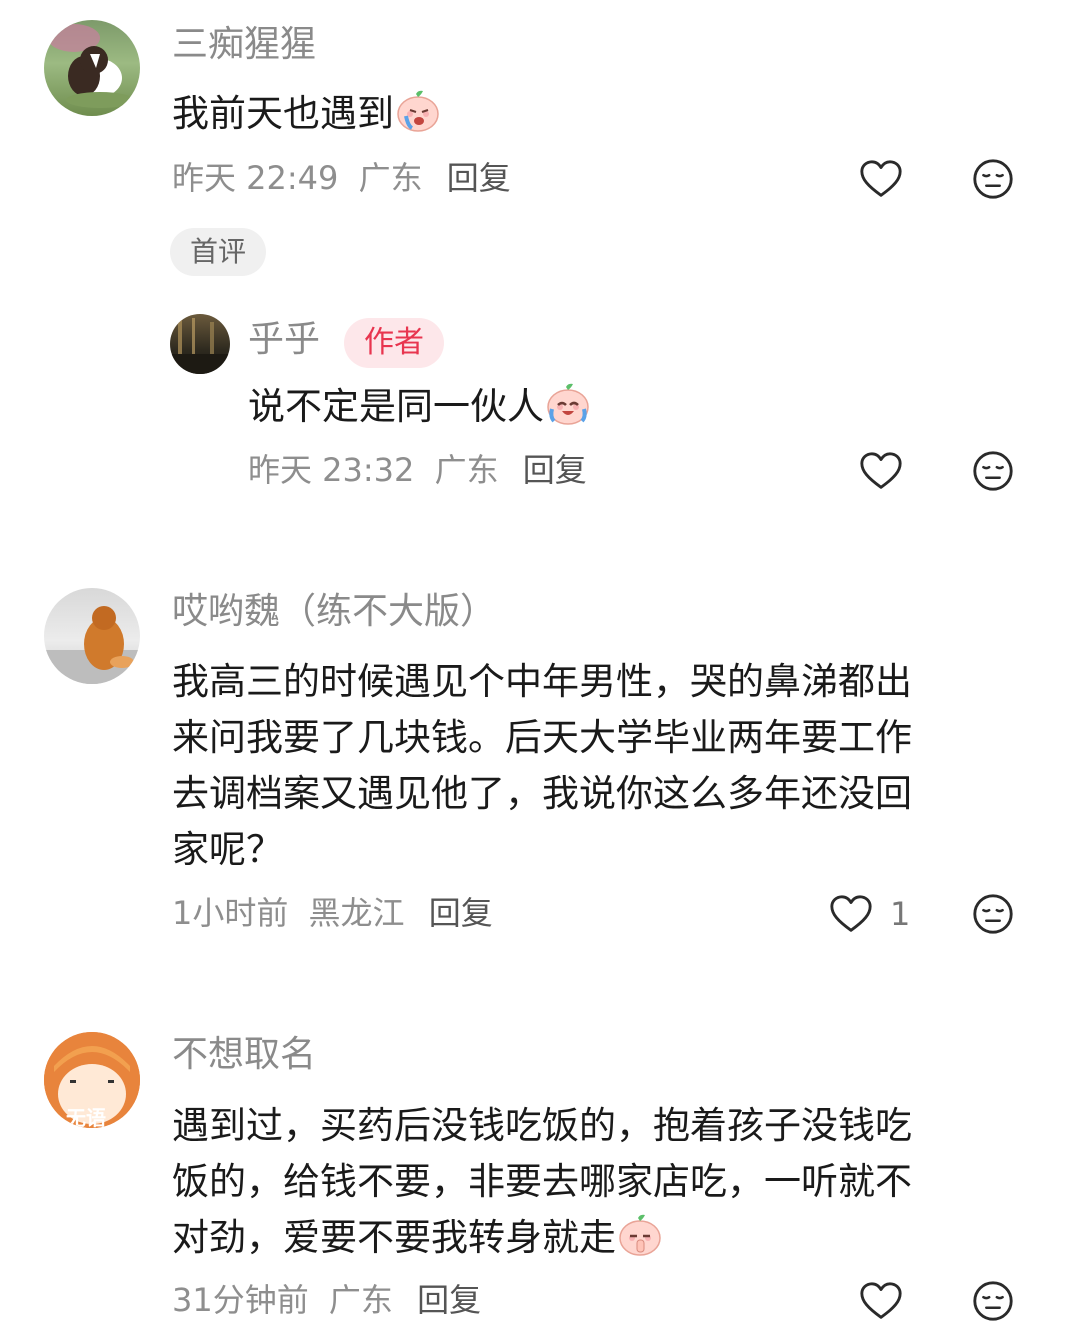  What do you see at coordinates (255, 178) in the screenshot?
I see `comment-time: 昨天 22:49` at bounding box center [255, 178].